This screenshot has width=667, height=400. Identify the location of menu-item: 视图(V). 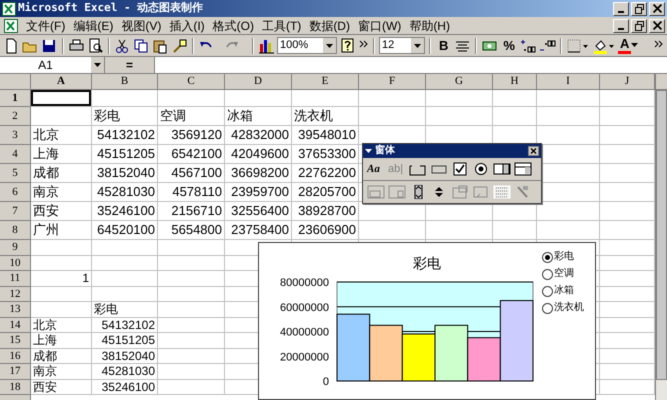
(141, 25).